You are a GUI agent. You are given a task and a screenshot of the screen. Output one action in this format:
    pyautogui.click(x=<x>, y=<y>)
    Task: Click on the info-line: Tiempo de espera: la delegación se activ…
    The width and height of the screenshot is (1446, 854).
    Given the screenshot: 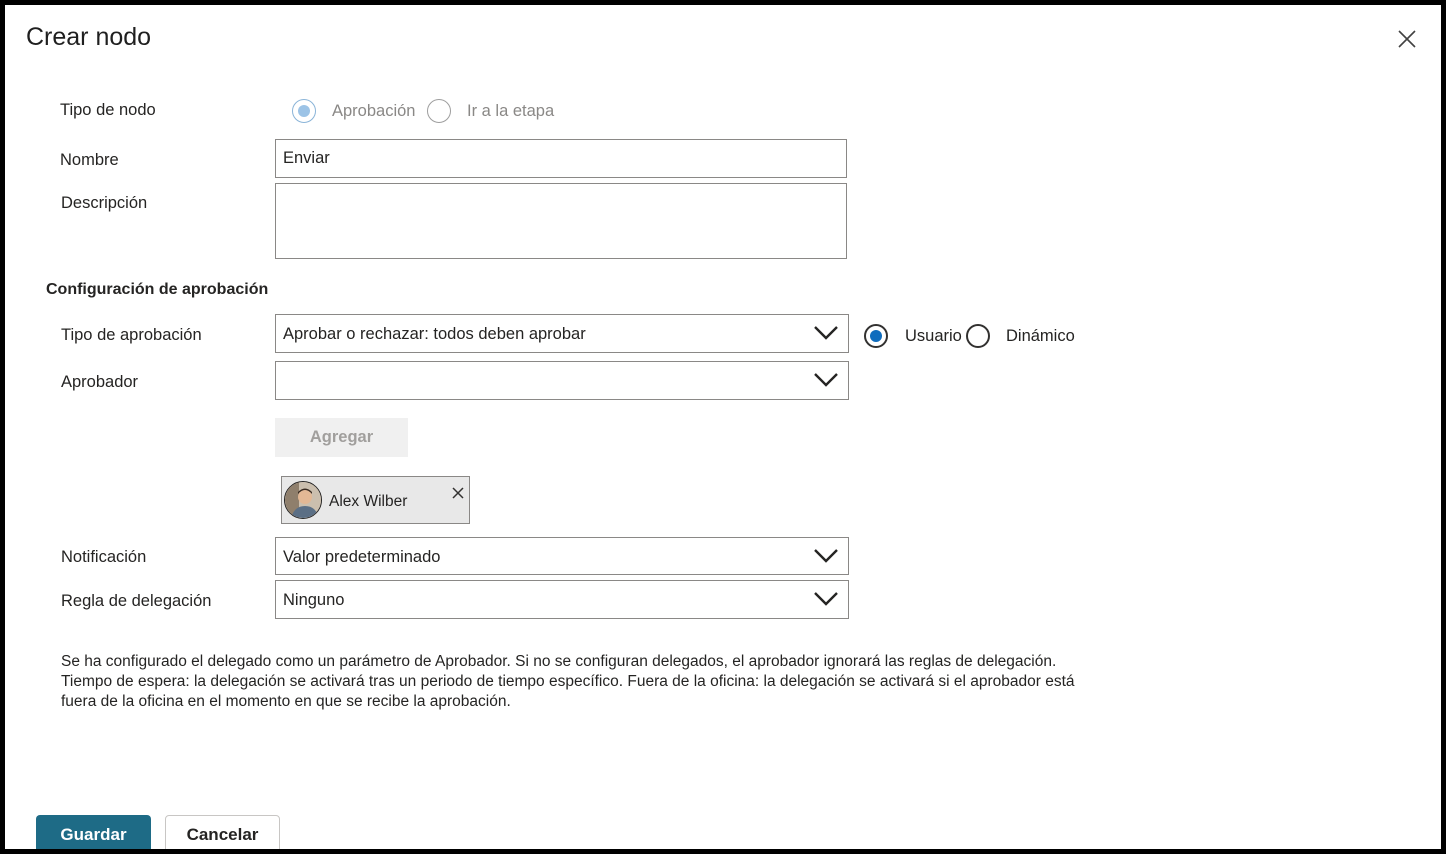 What is the action you would take?
    pyautogui.click(x=568, y=681)
    